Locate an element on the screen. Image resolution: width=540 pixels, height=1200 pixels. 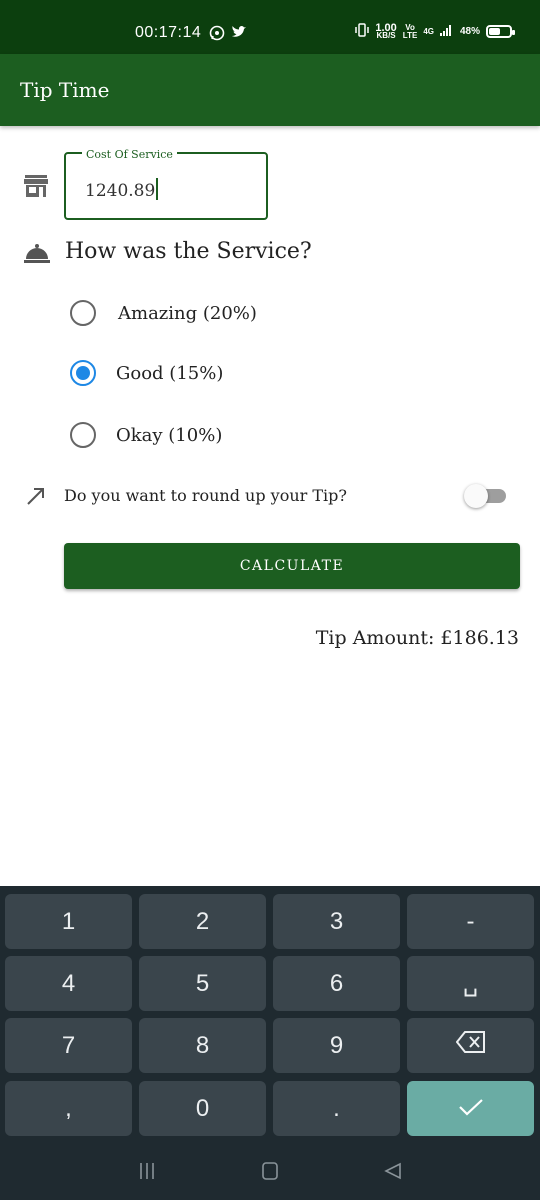
back-icon is located at coordinates (393, 1173).